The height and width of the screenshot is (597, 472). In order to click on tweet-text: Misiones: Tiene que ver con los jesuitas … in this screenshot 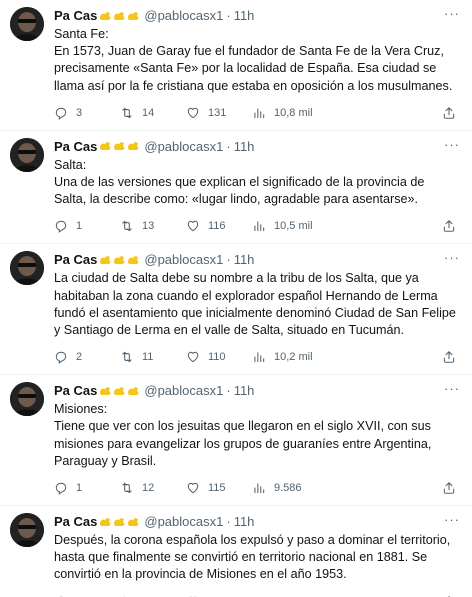, I will do `click(257, 435)`.